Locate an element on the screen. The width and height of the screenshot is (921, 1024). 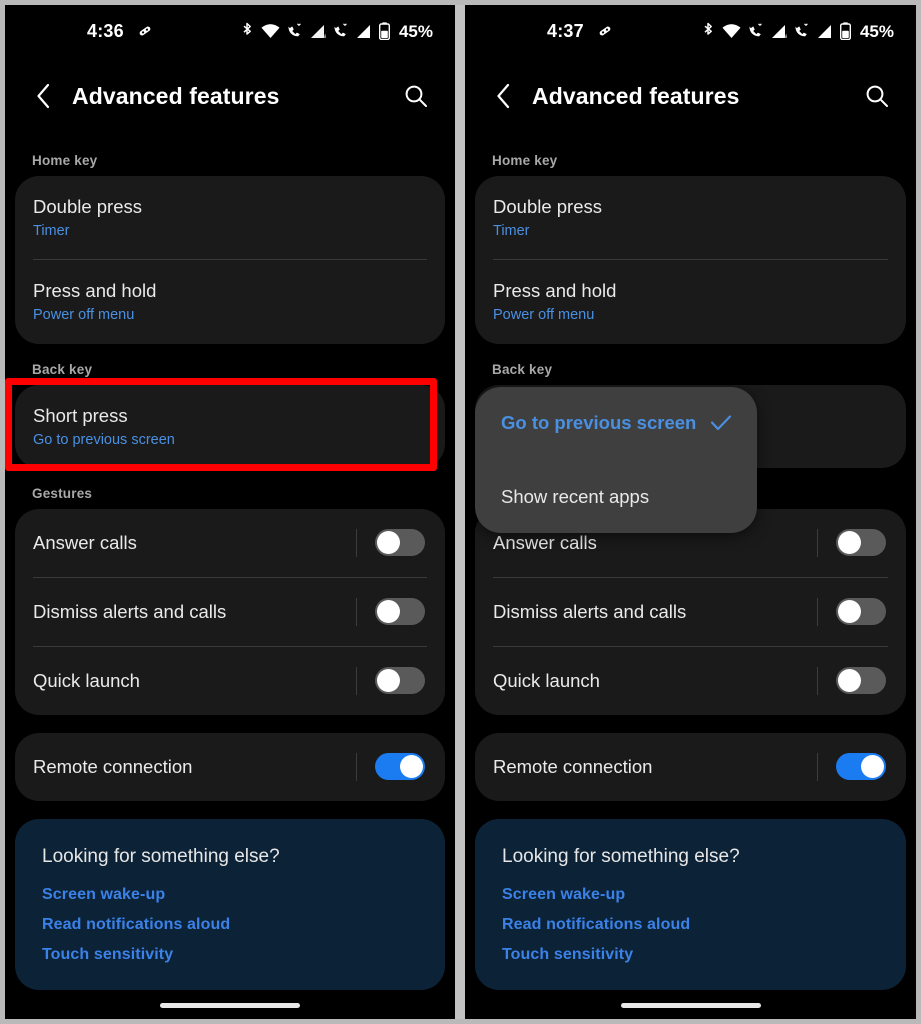
section-label-gestures: Gestures is located at coordinates (62, 493).